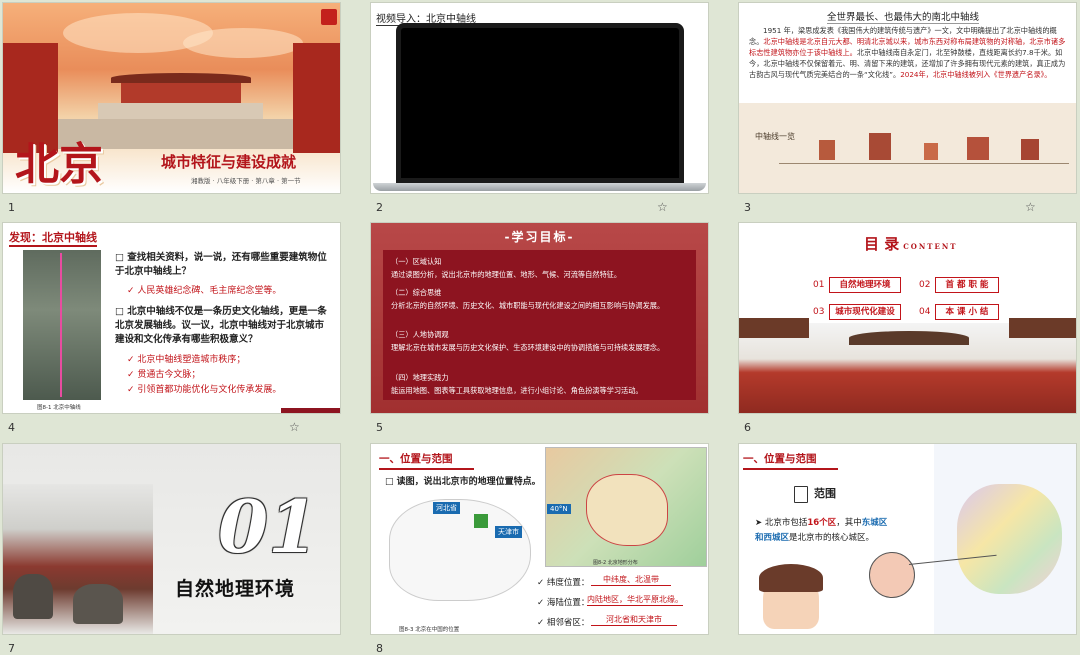 This screenshot has height=655, width=1080. I want to click on cloud, so click(243, 43).